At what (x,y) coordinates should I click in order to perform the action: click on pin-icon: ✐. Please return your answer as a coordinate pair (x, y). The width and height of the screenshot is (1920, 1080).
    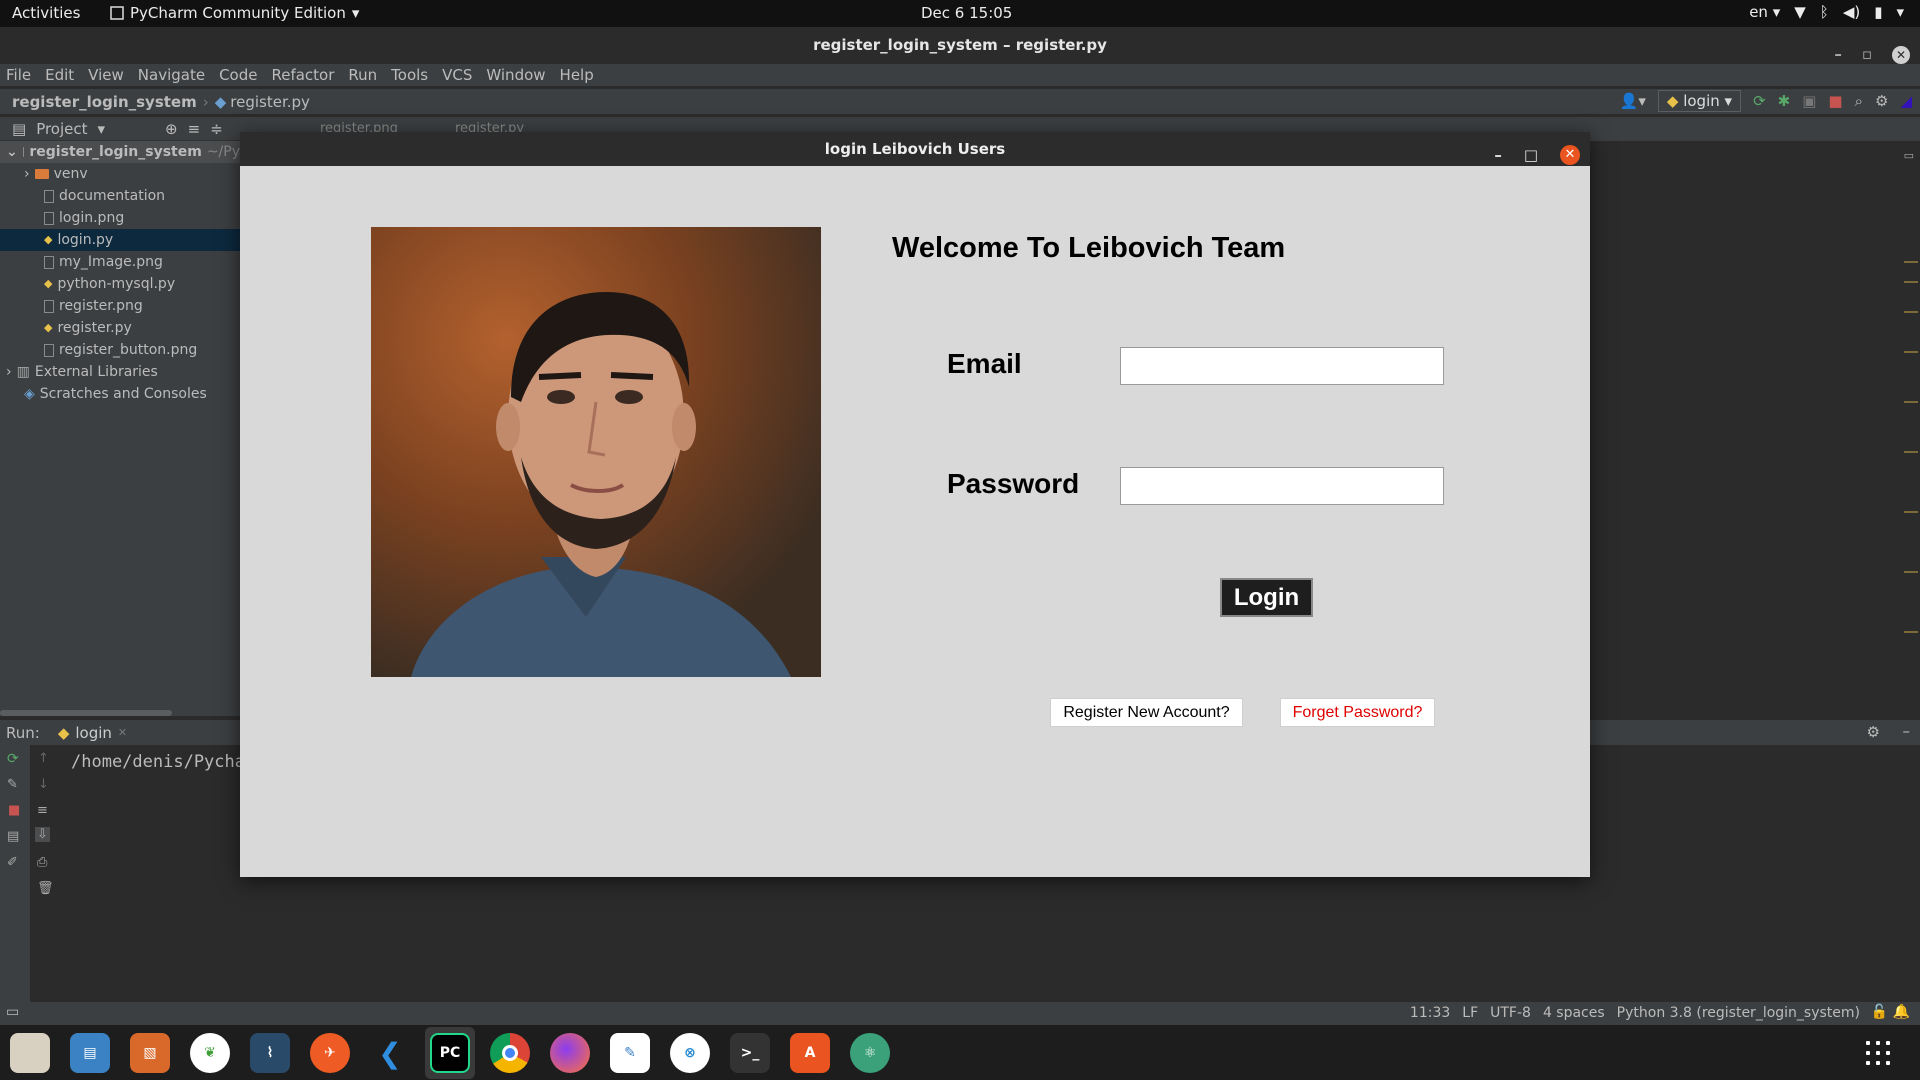
    Looking at the image, I should click on (12, 862).